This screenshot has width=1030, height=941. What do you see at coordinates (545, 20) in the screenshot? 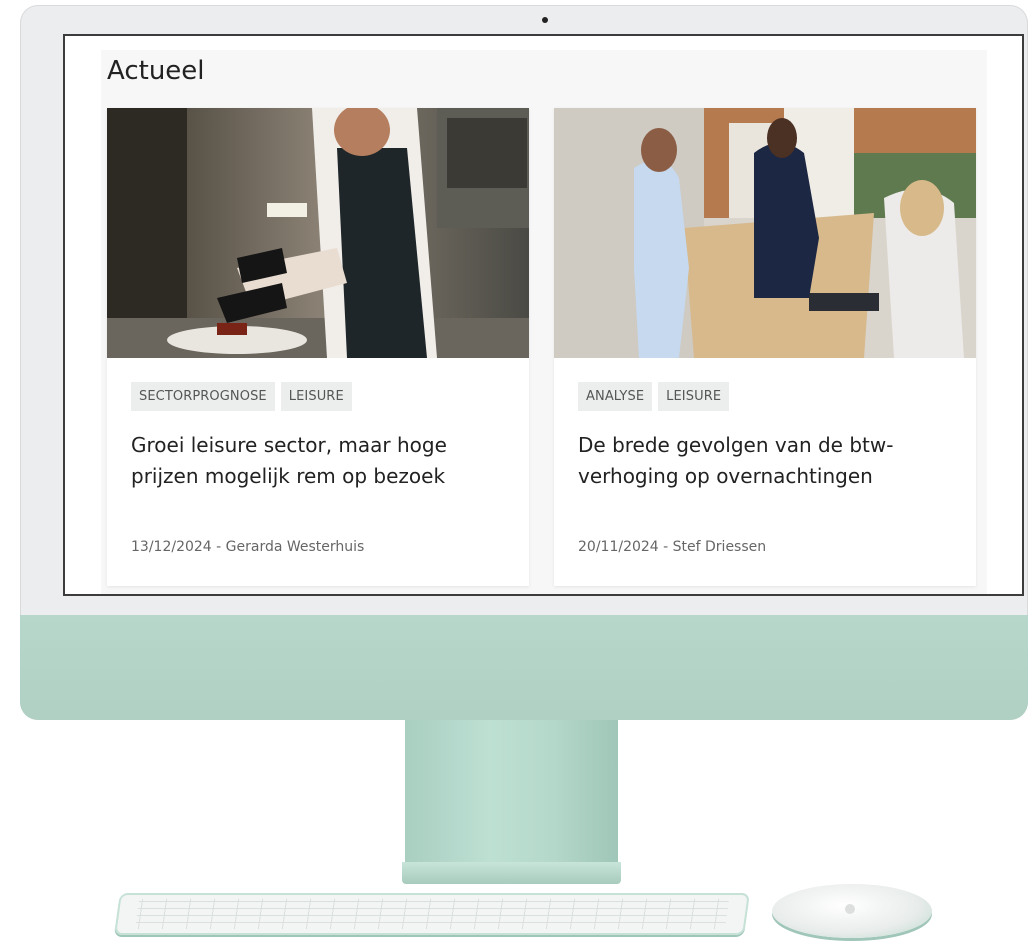
I see `camera-icon` at bounding box center [545, 20].